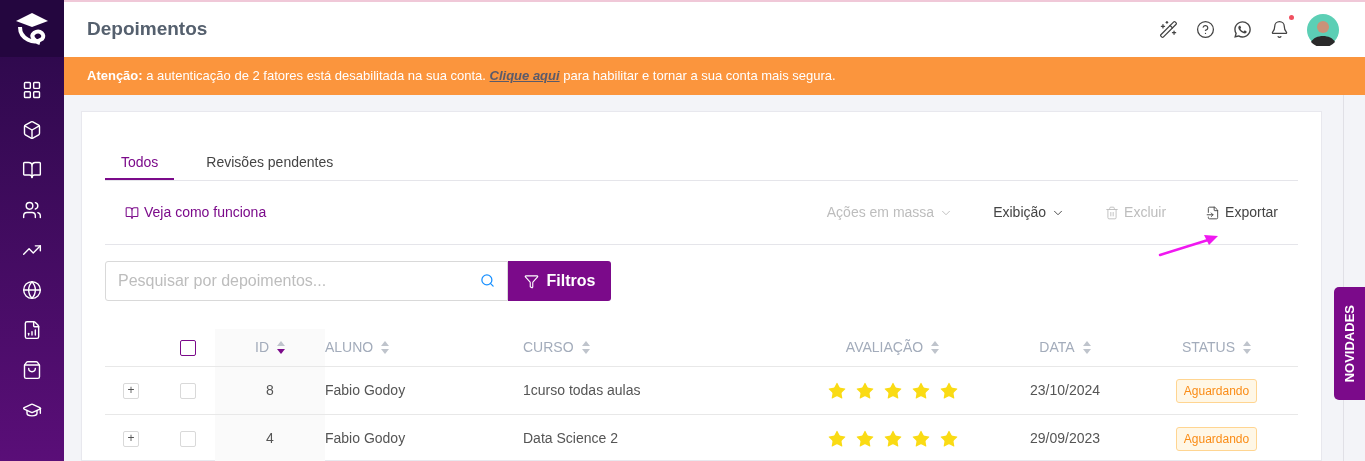  Describe the element at coordinates (349, 347) in the screenshot. I see `column-header: ALUNO` at that location.